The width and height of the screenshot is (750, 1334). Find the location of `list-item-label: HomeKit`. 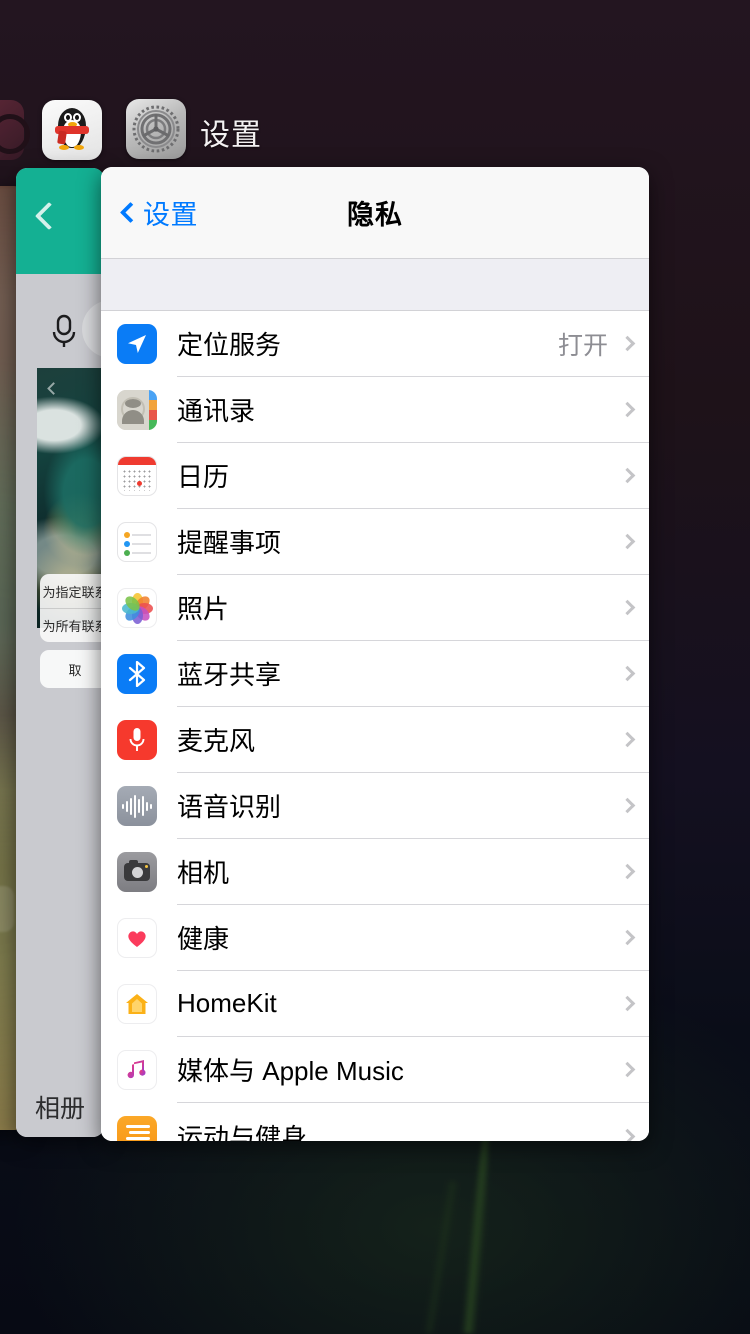

list-item-label: HomeKit is located at coordinates (227, 1003).